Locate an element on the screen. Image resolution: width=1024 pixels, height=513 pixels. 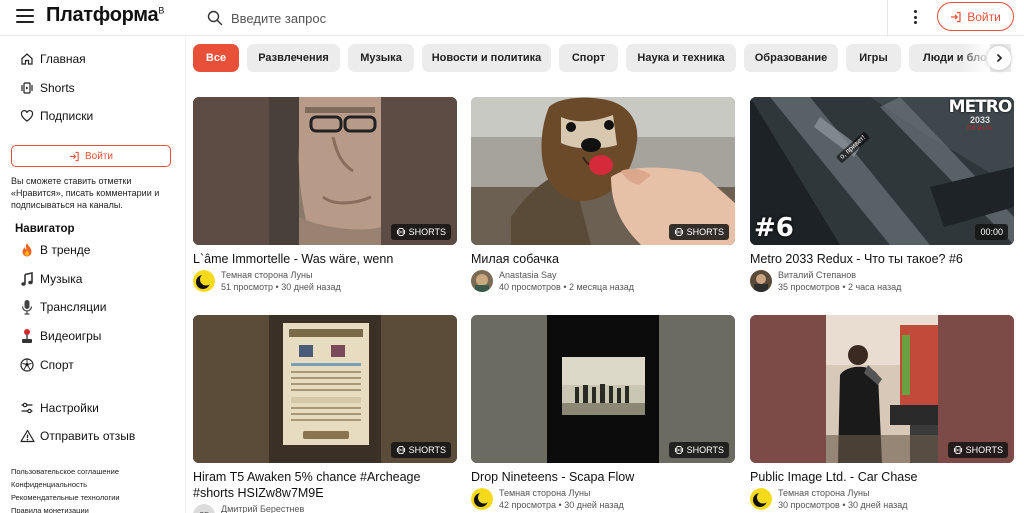
site-logo: ПлатформаВ is located at coordinates (105, 15).